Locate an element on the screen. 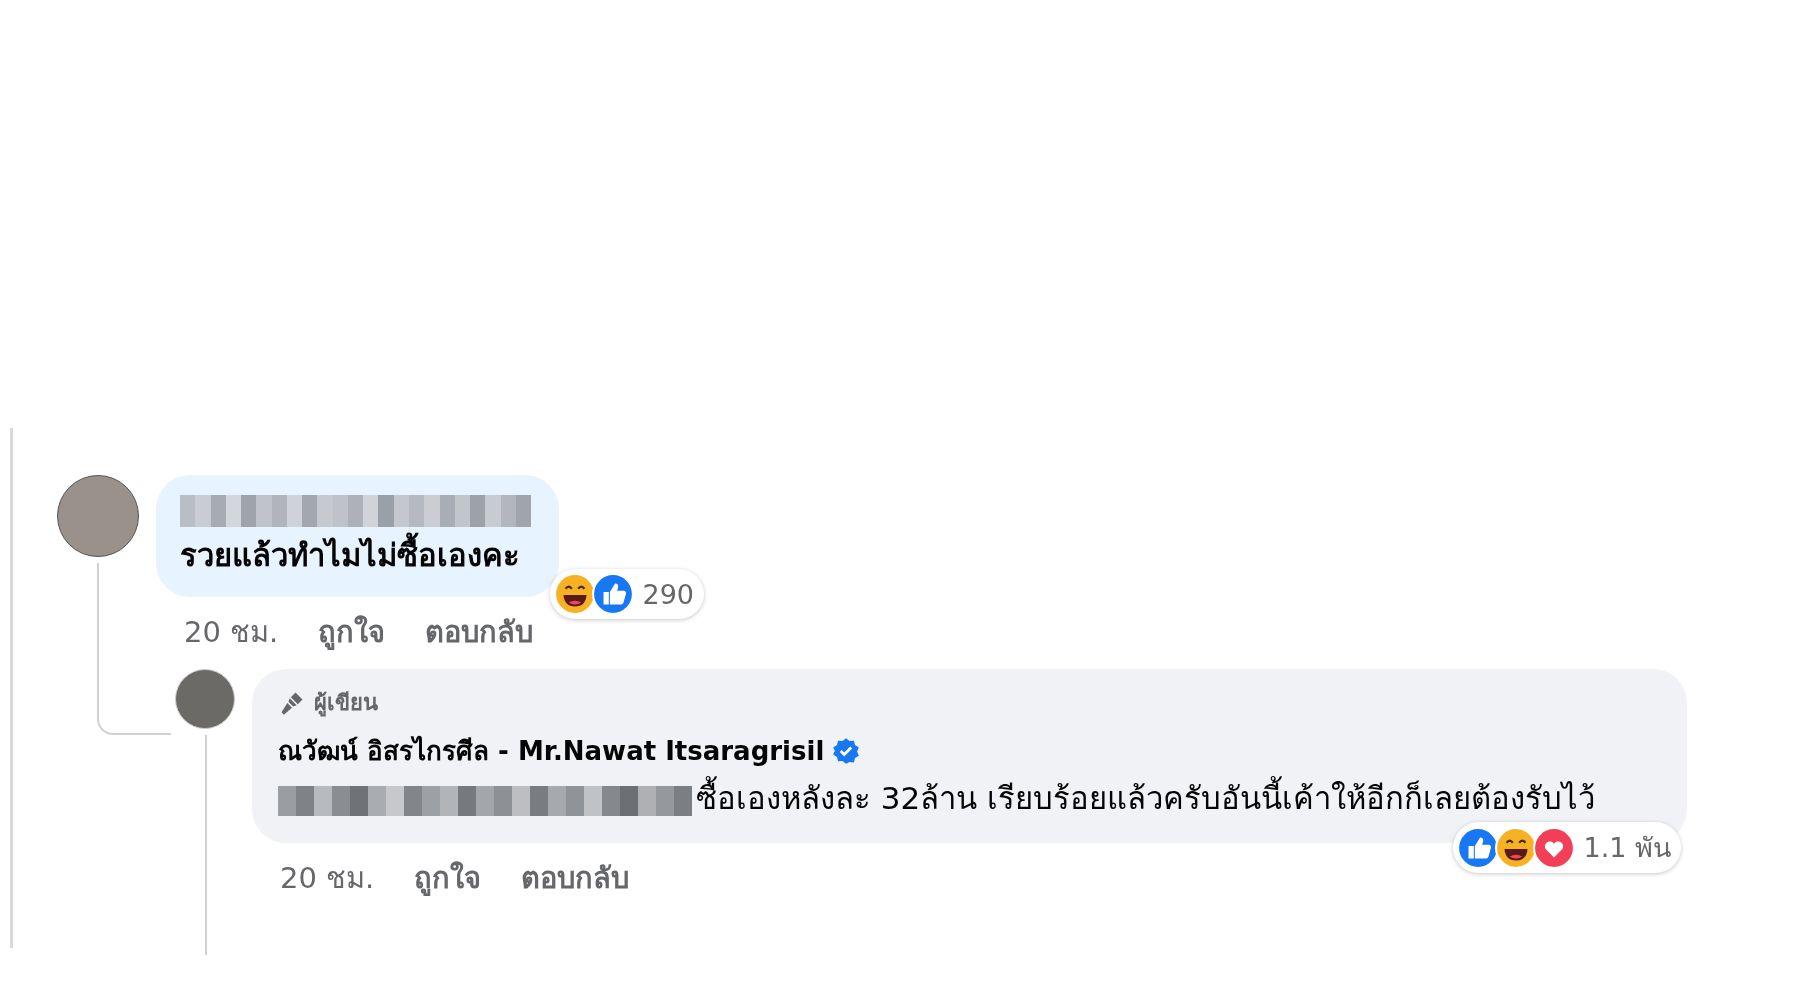 Image resolution: width=1800 pixels, height=987 pixels. reaction-summary: 290 is located at coordinates (627, 594).